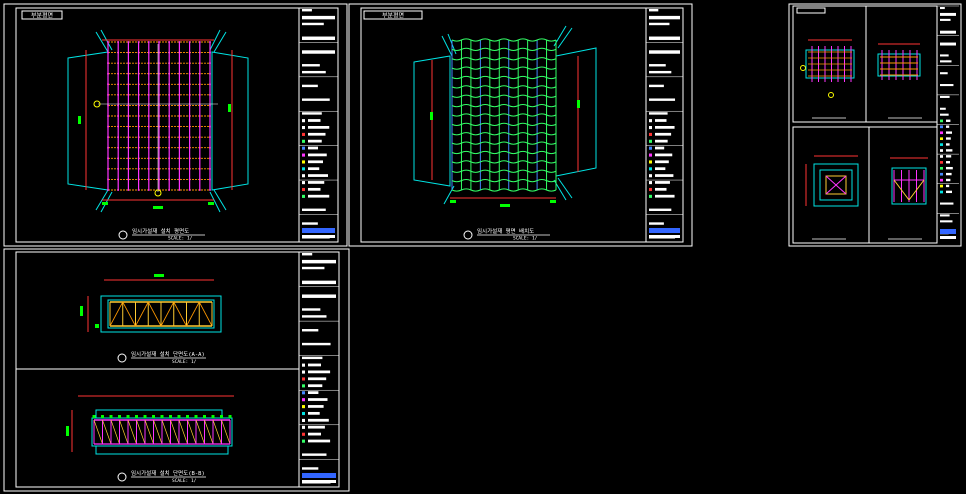 The height and width of the screenshot is (494, 966). What do you see at coordinates (505, 231) in the screenshot?
I see `drawing-title: 임시가설재 평면 배치도` at bounding box center [505, 231].